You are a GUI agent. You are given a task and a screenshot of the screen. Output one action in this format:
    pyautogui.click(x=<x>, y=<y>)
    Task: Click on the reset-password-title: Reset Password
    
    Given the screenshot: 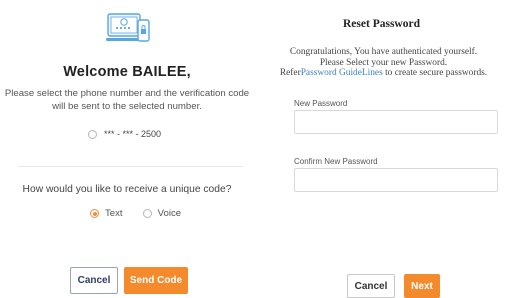 What is the action you would take?
    pyautogui.click(x=381, y=24)
    